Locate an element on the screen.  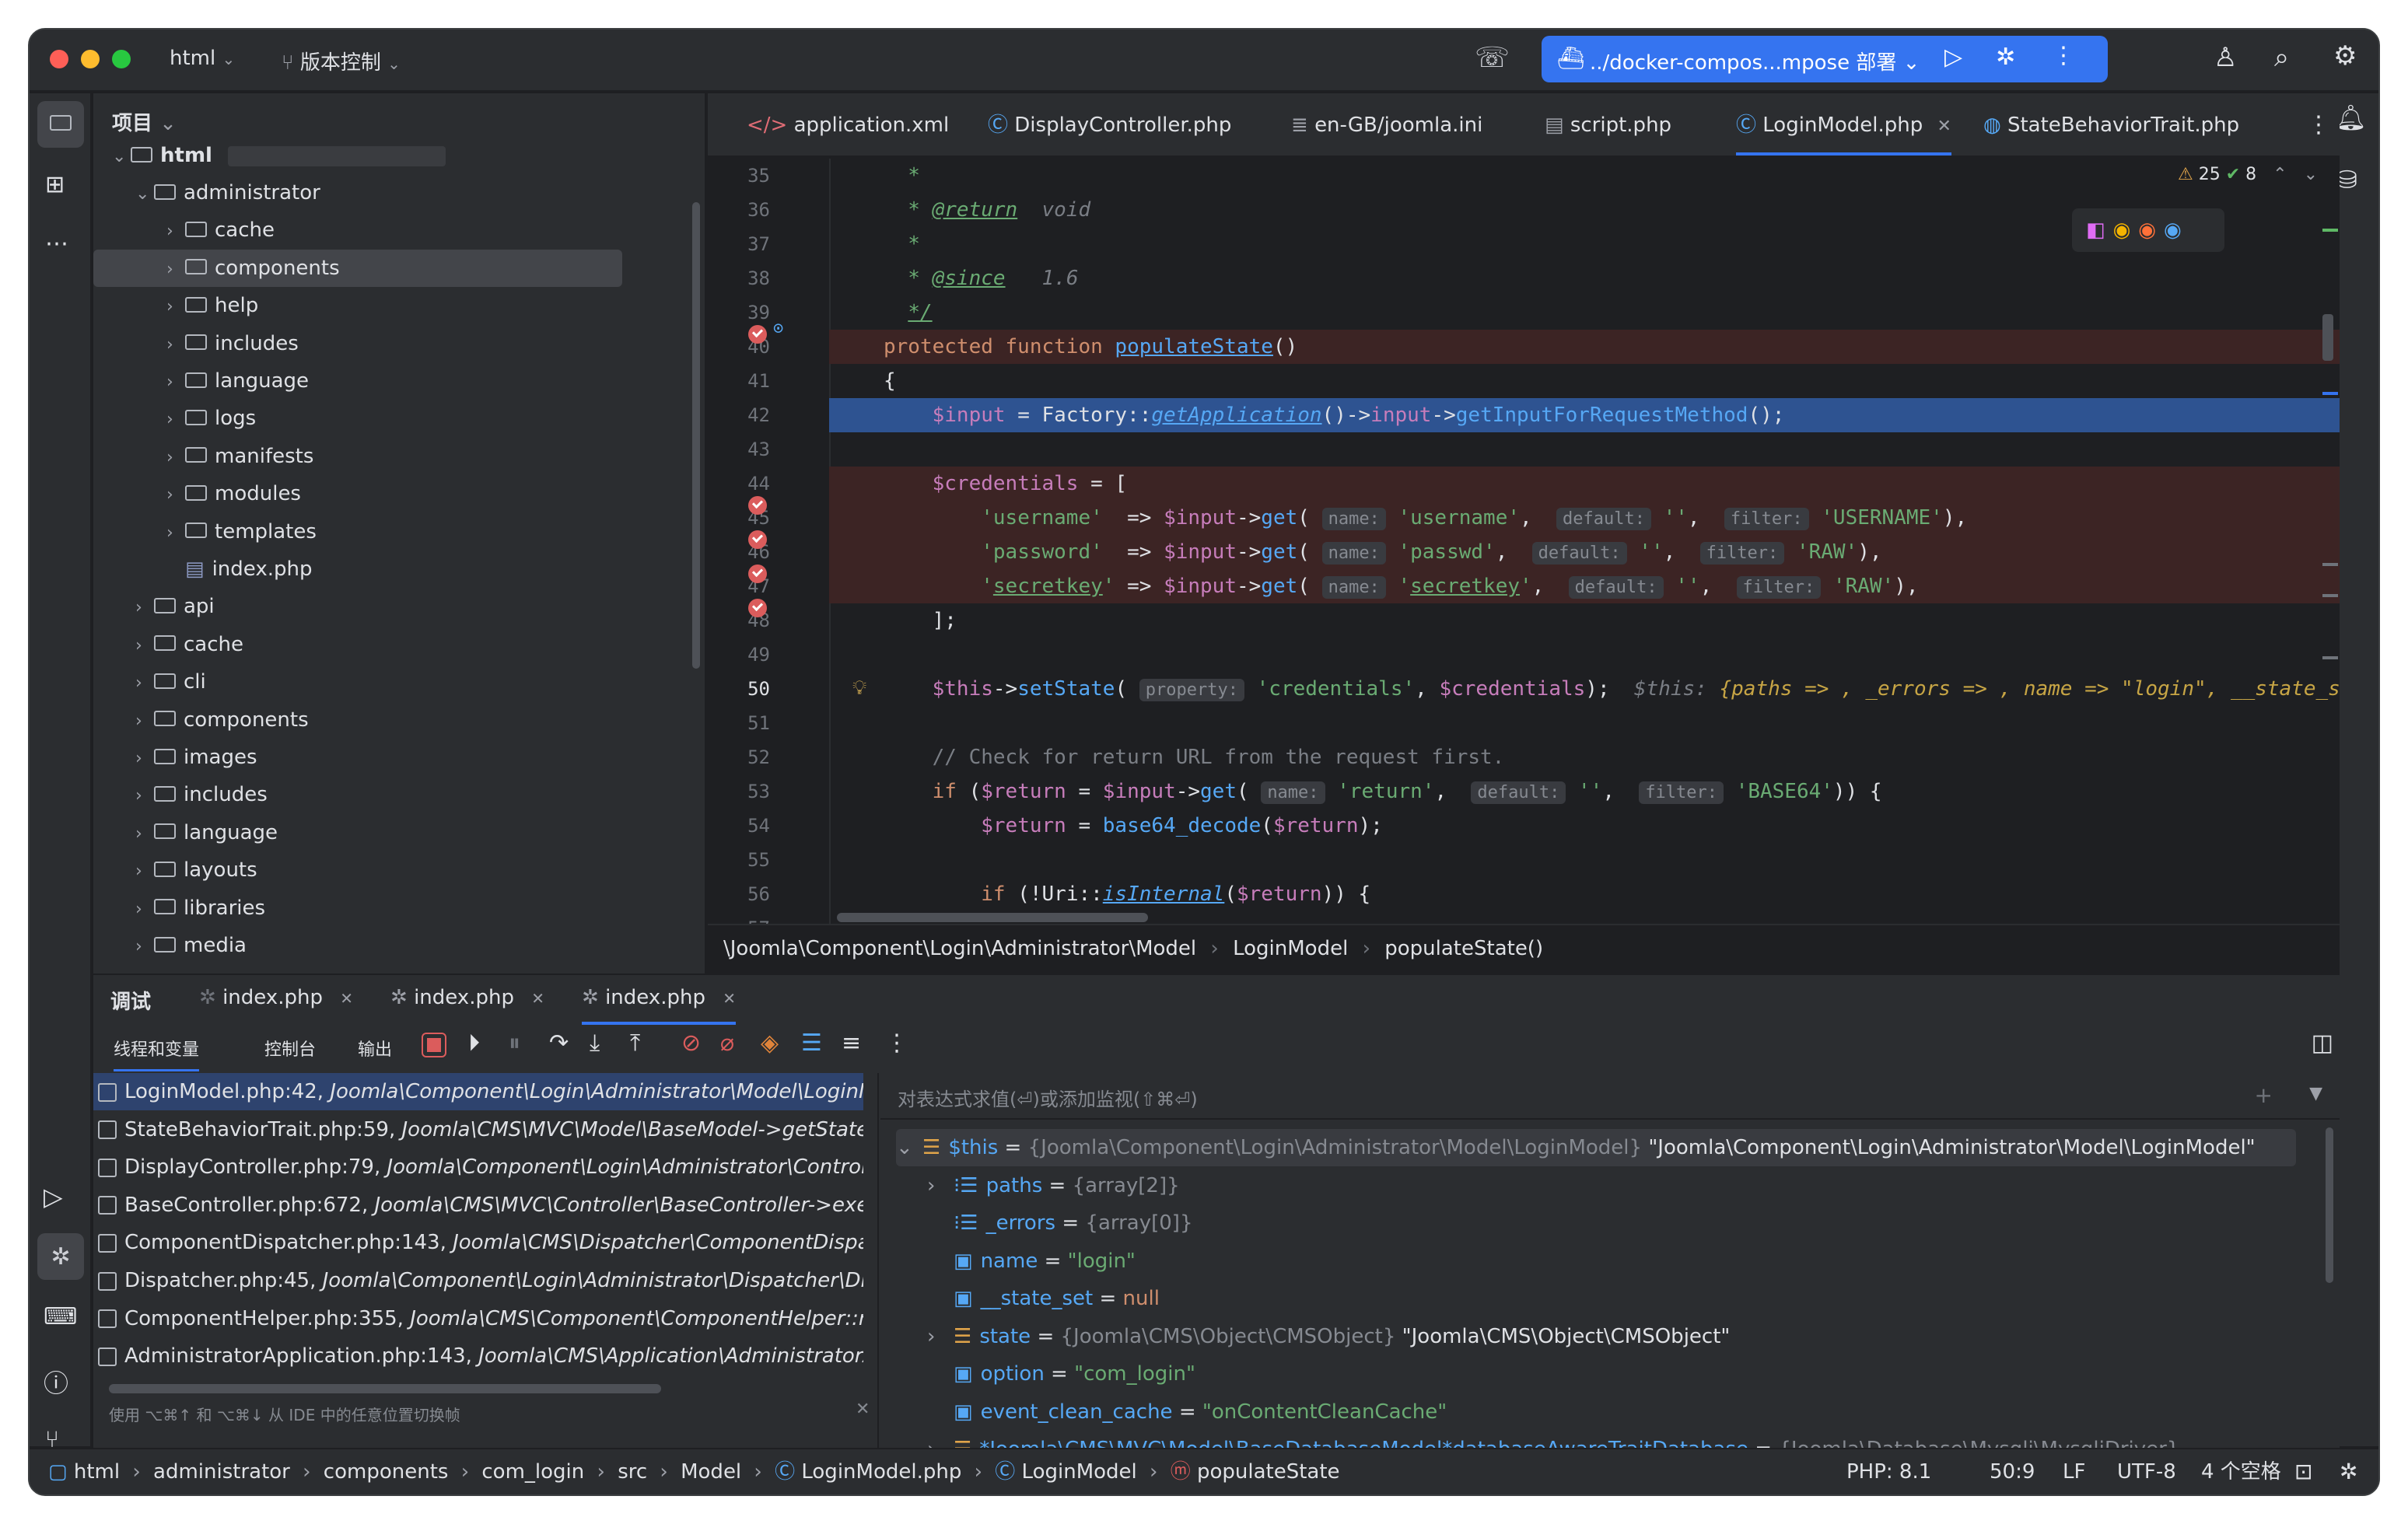
tab-application-xml: </> application.xml is located at coordinates (848, 125).